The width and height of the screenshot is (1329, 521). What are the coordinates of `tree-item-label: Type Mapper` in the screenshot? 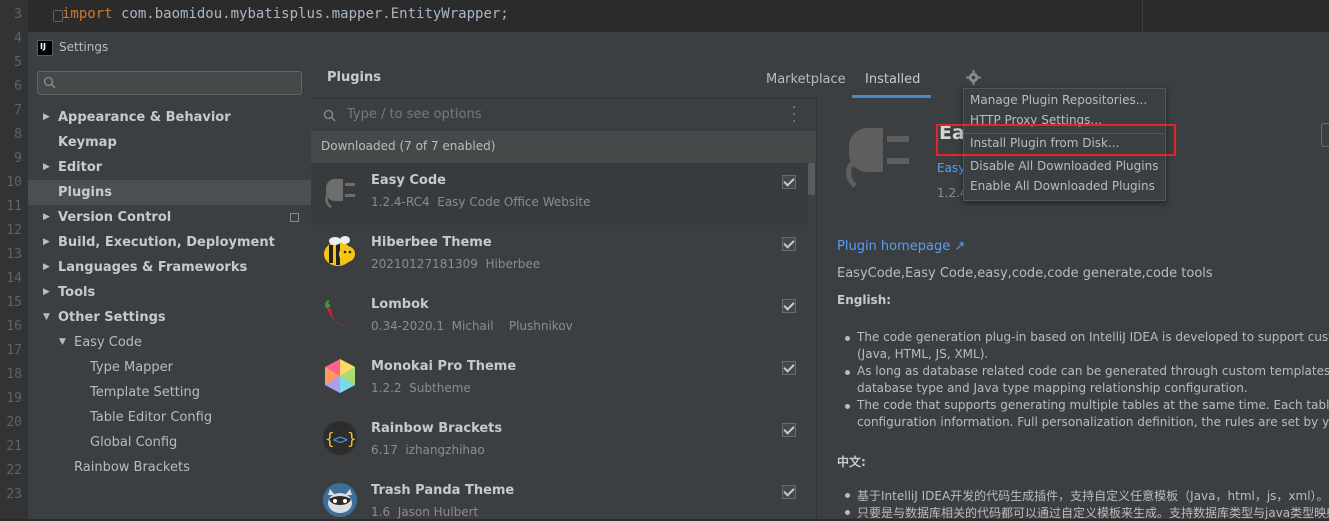 It's located at (132, 367).